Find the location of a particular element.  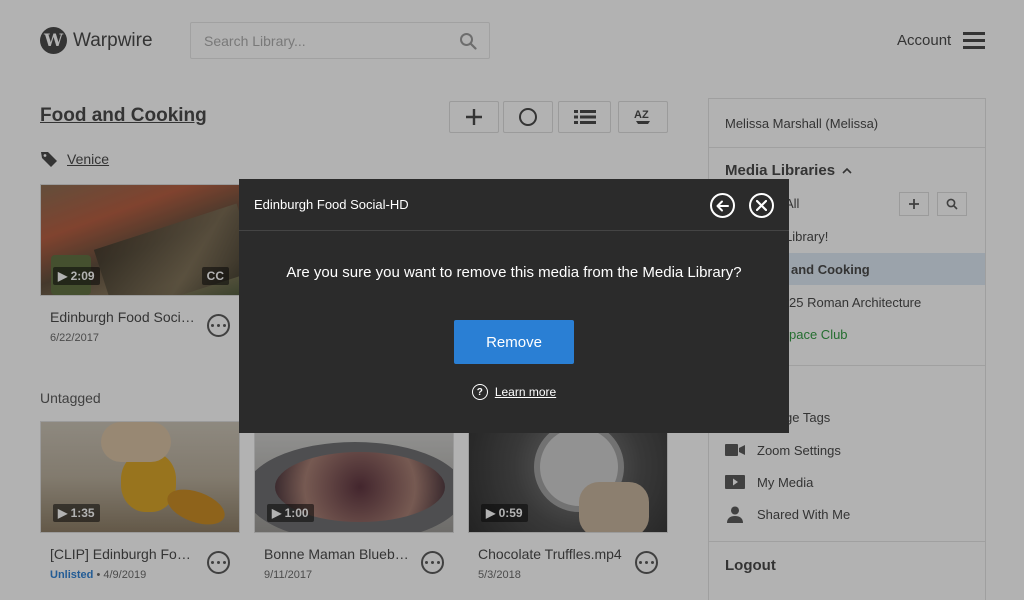

back-button is located at coordinates (722, 205).